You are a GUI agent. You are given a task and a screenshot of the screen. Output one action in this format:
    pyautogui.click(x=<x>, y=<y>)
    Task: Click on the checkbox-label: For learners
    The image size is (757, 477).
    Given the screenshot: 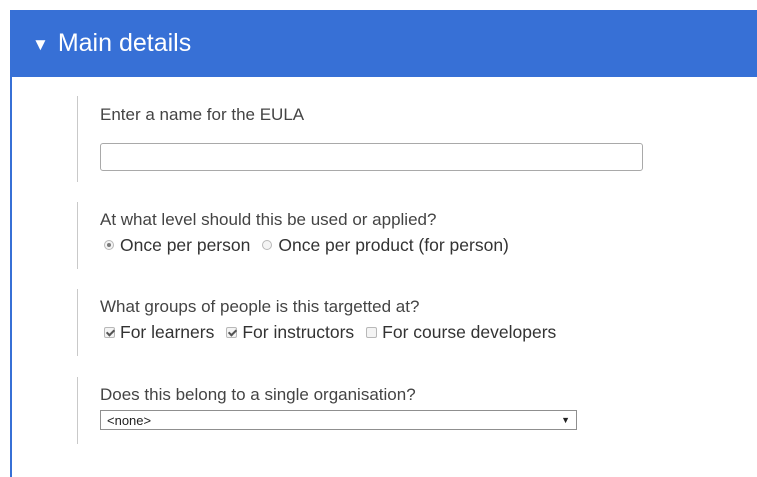 What is the action you would take?
    pyautogui.click(x=167, y=332)
    